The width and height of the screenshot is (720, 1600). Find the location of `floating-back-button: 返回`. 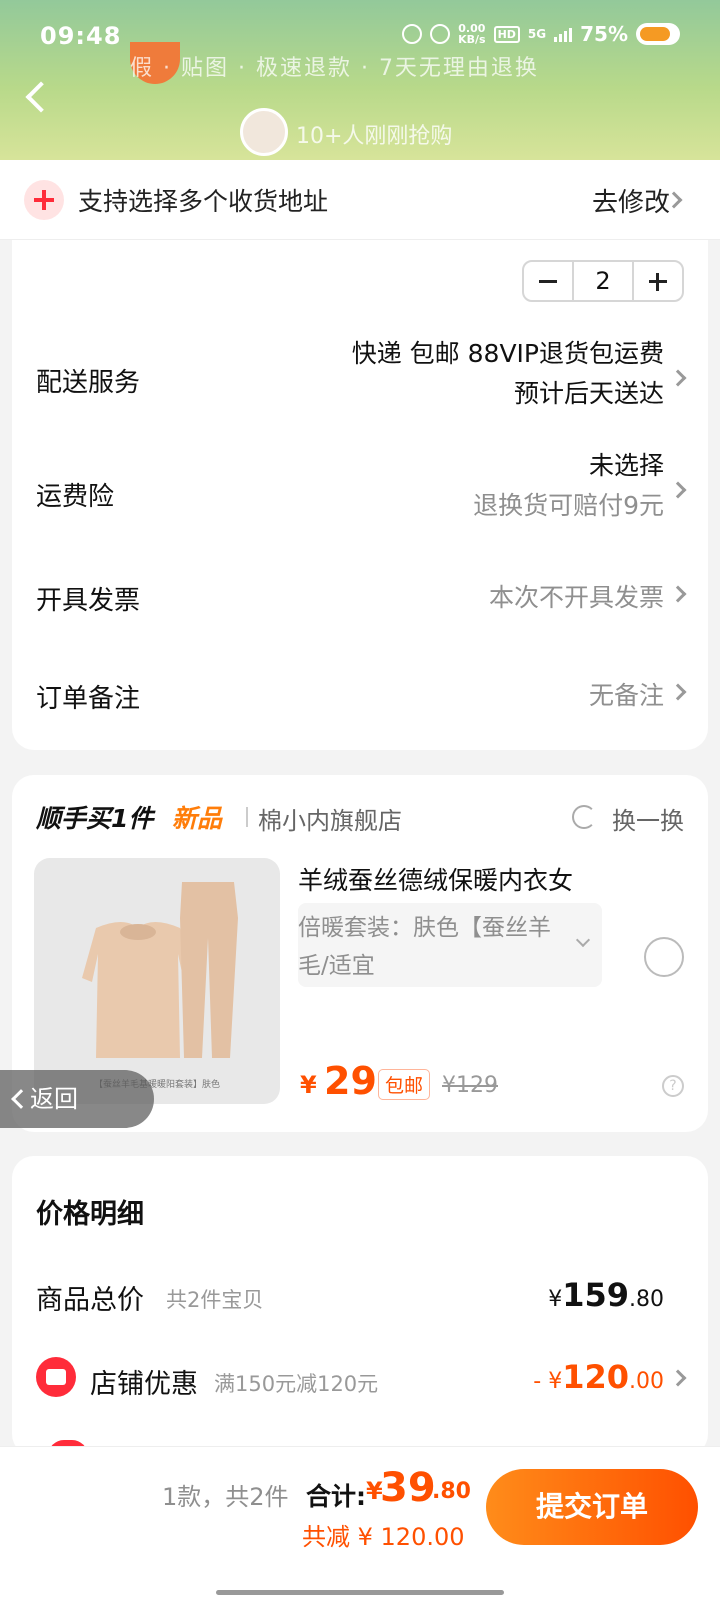

floating-back-button: 返回 is located at coordinates (77, 1099).